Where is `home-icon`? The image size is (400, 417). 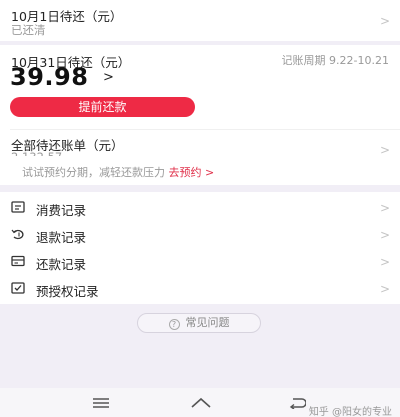 home-icon is located at coordinates (201, 403).